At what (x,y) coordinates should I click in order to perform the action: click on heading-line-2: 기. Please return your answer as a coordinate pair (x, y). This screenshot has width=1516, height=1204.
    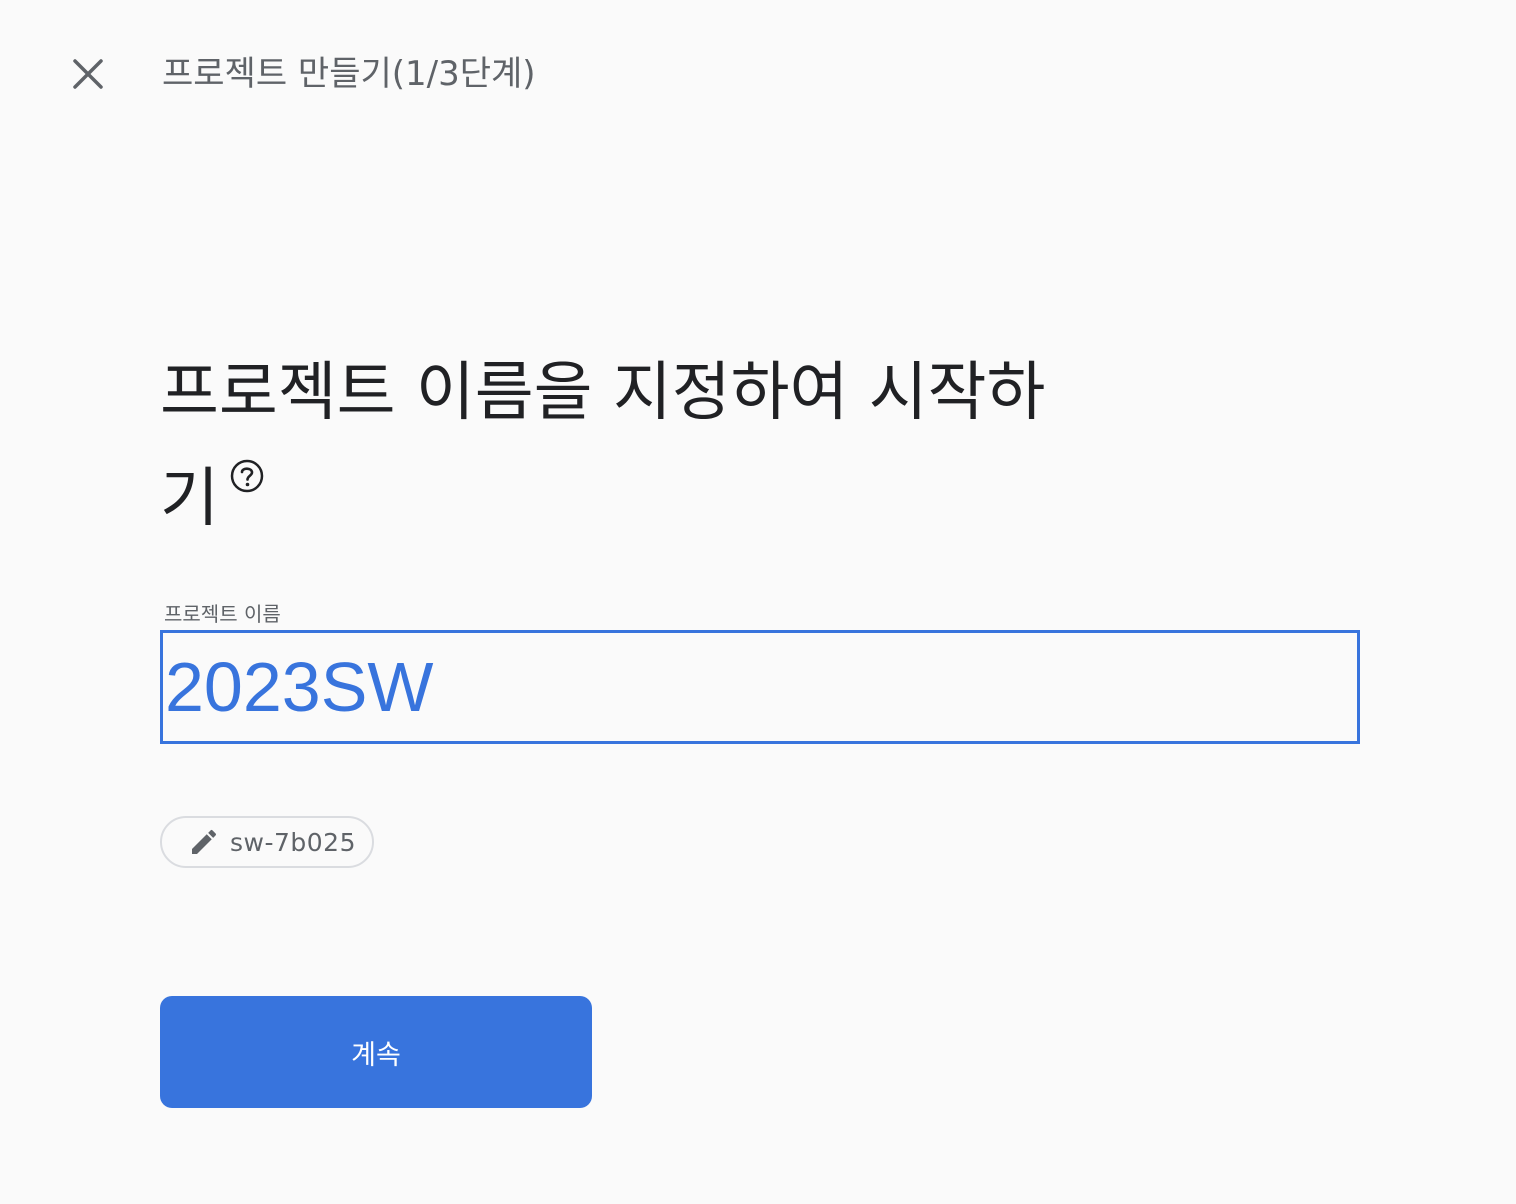
    Looking at the image, I should click on (189, 499).